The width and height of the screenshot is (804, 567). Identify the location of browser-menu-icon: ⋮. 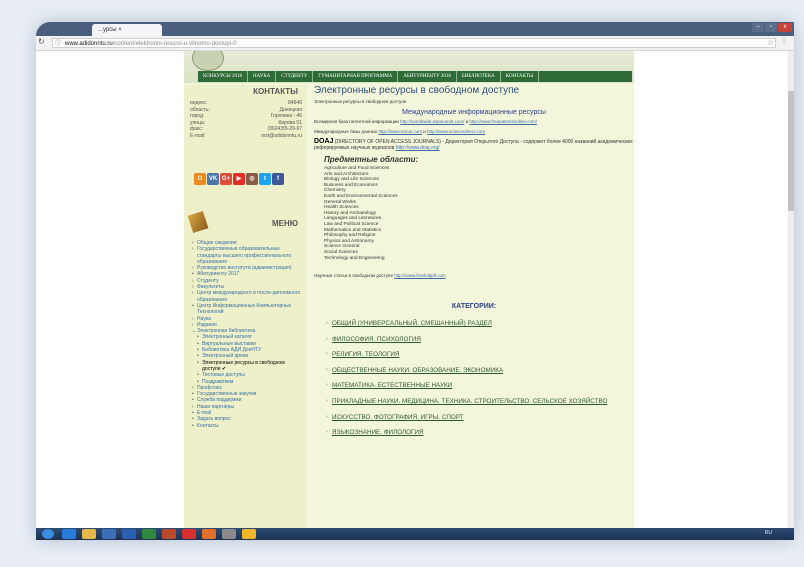
(784, 41).